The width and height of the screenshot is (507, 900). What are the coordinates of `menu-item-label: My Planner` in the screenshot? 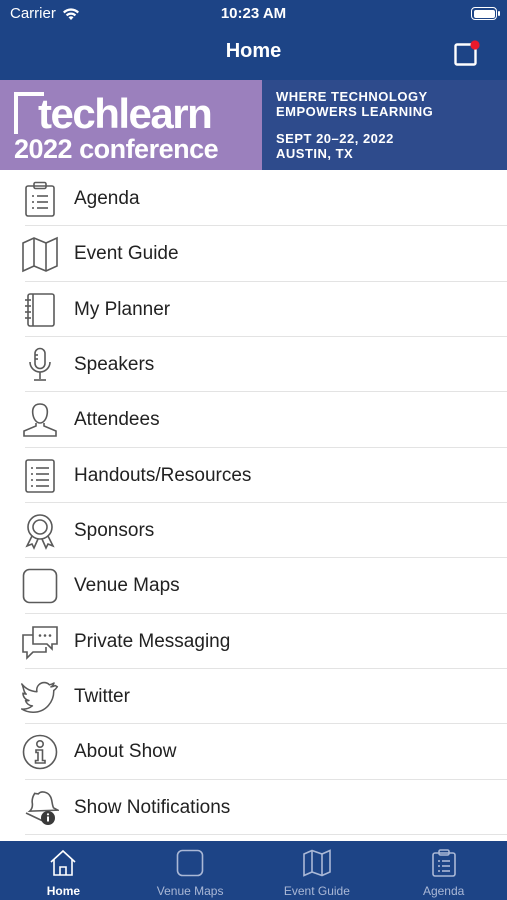 It's located at (122, 309).